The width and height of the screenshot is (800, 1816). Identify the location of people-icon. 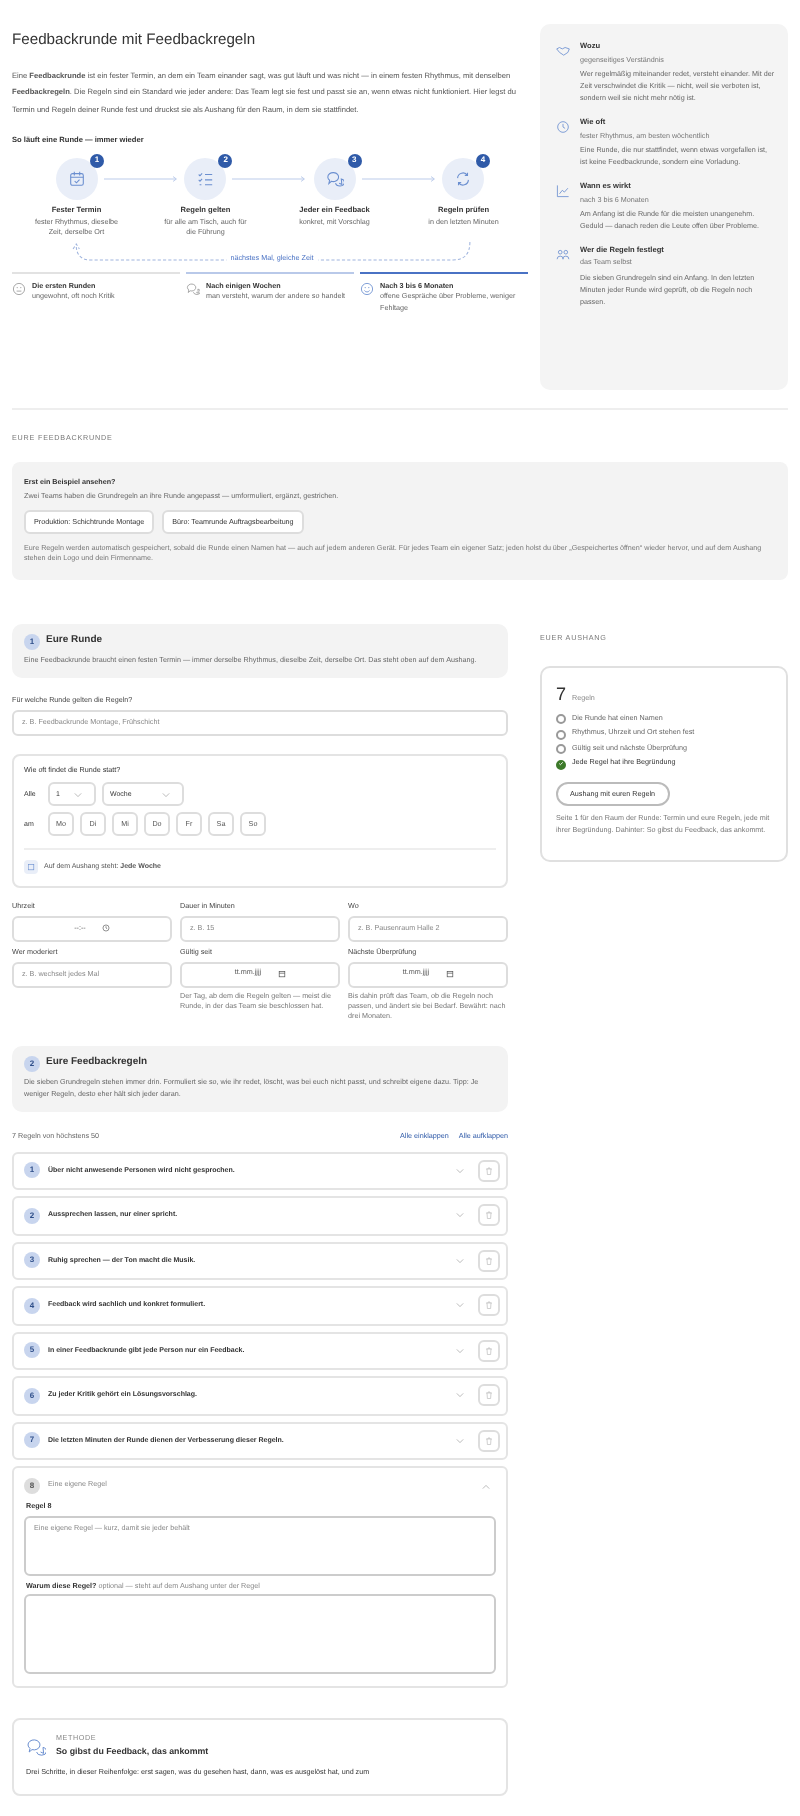
(563, 254).